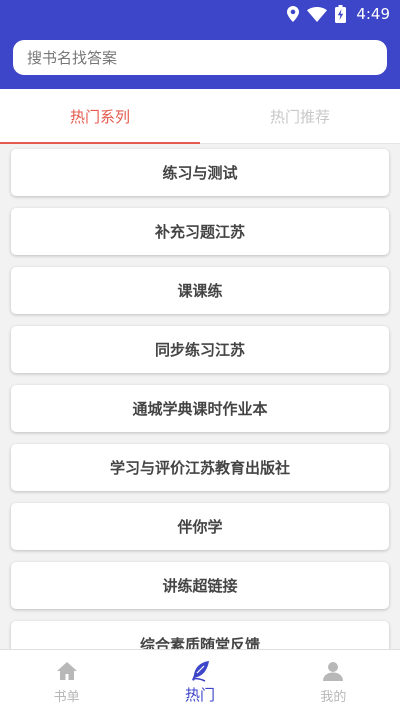 This screenshot has height=712, width=400. What do you see at coordinates (341, 14) in the screenshot?
I see `battery-charging-icon` at bounding box center [341, 14].